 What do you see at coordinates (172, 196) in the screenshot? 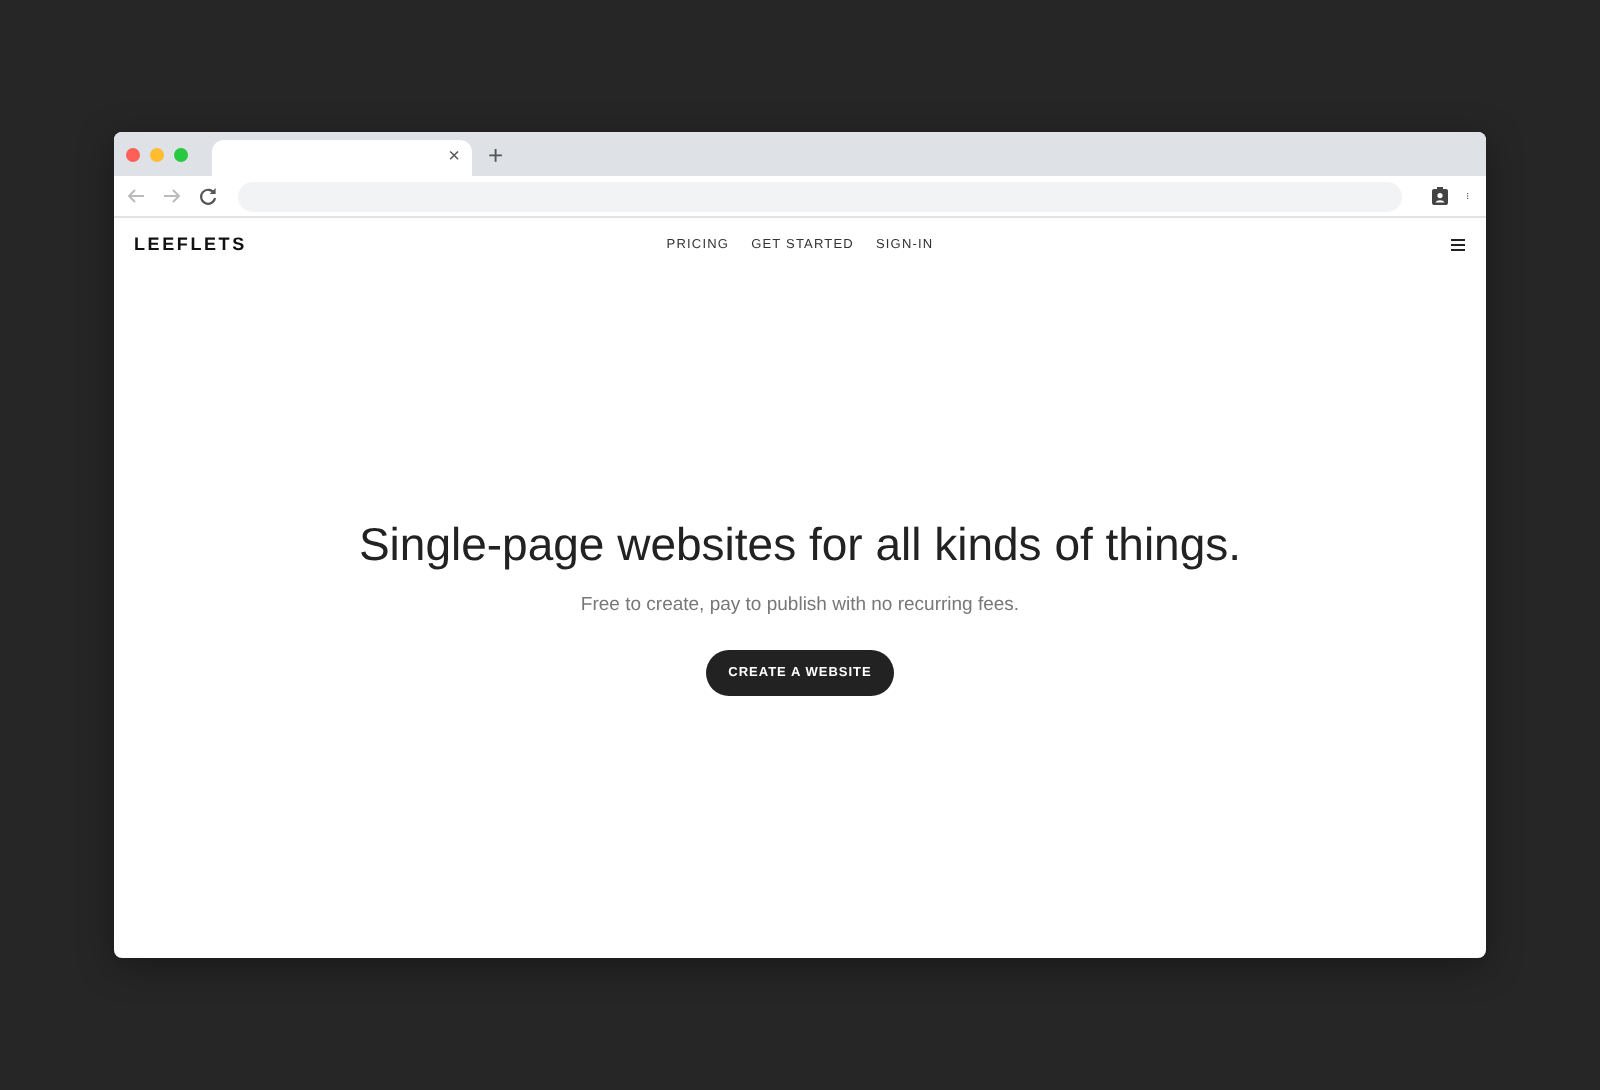
I see `forward-icon` at bounding box center [172, 196].